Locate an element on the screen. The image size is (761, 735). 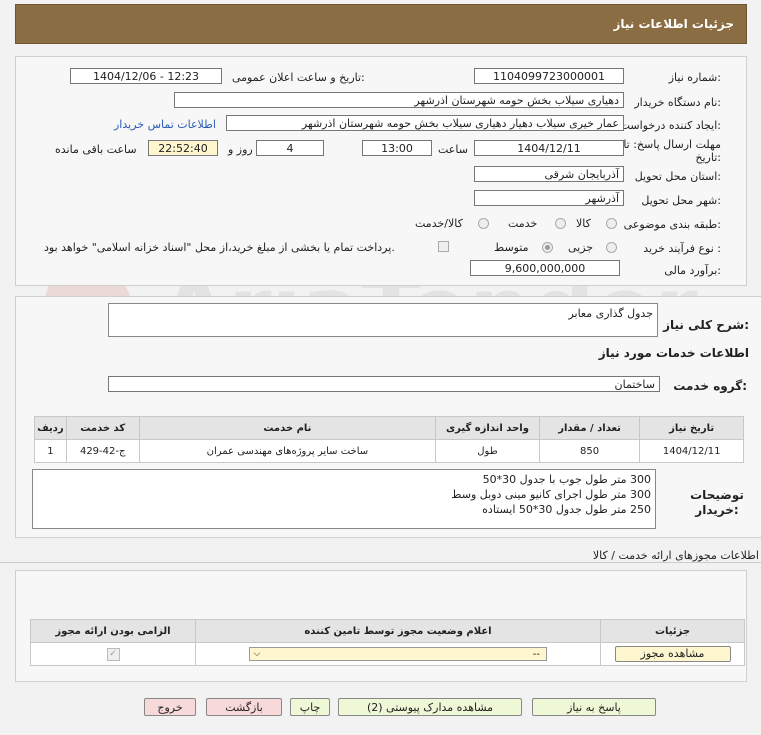
col-service-name: نام خدمت is located at coordinates (287, 428).